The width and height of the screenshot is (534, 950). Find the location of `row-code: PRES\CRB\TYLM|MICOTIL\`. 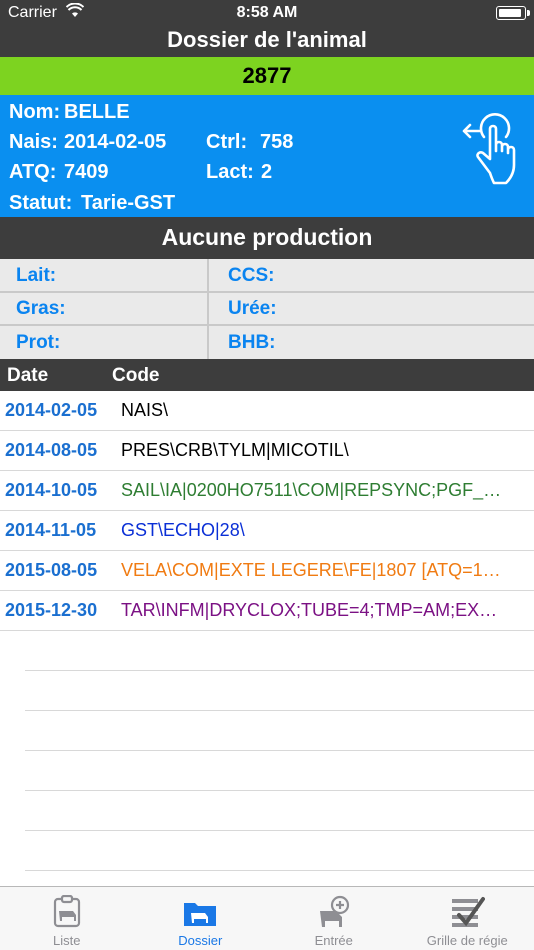

row-code: PRES\CRB\TYLM|MICOTIL\ is located at coordinates (235, 450).